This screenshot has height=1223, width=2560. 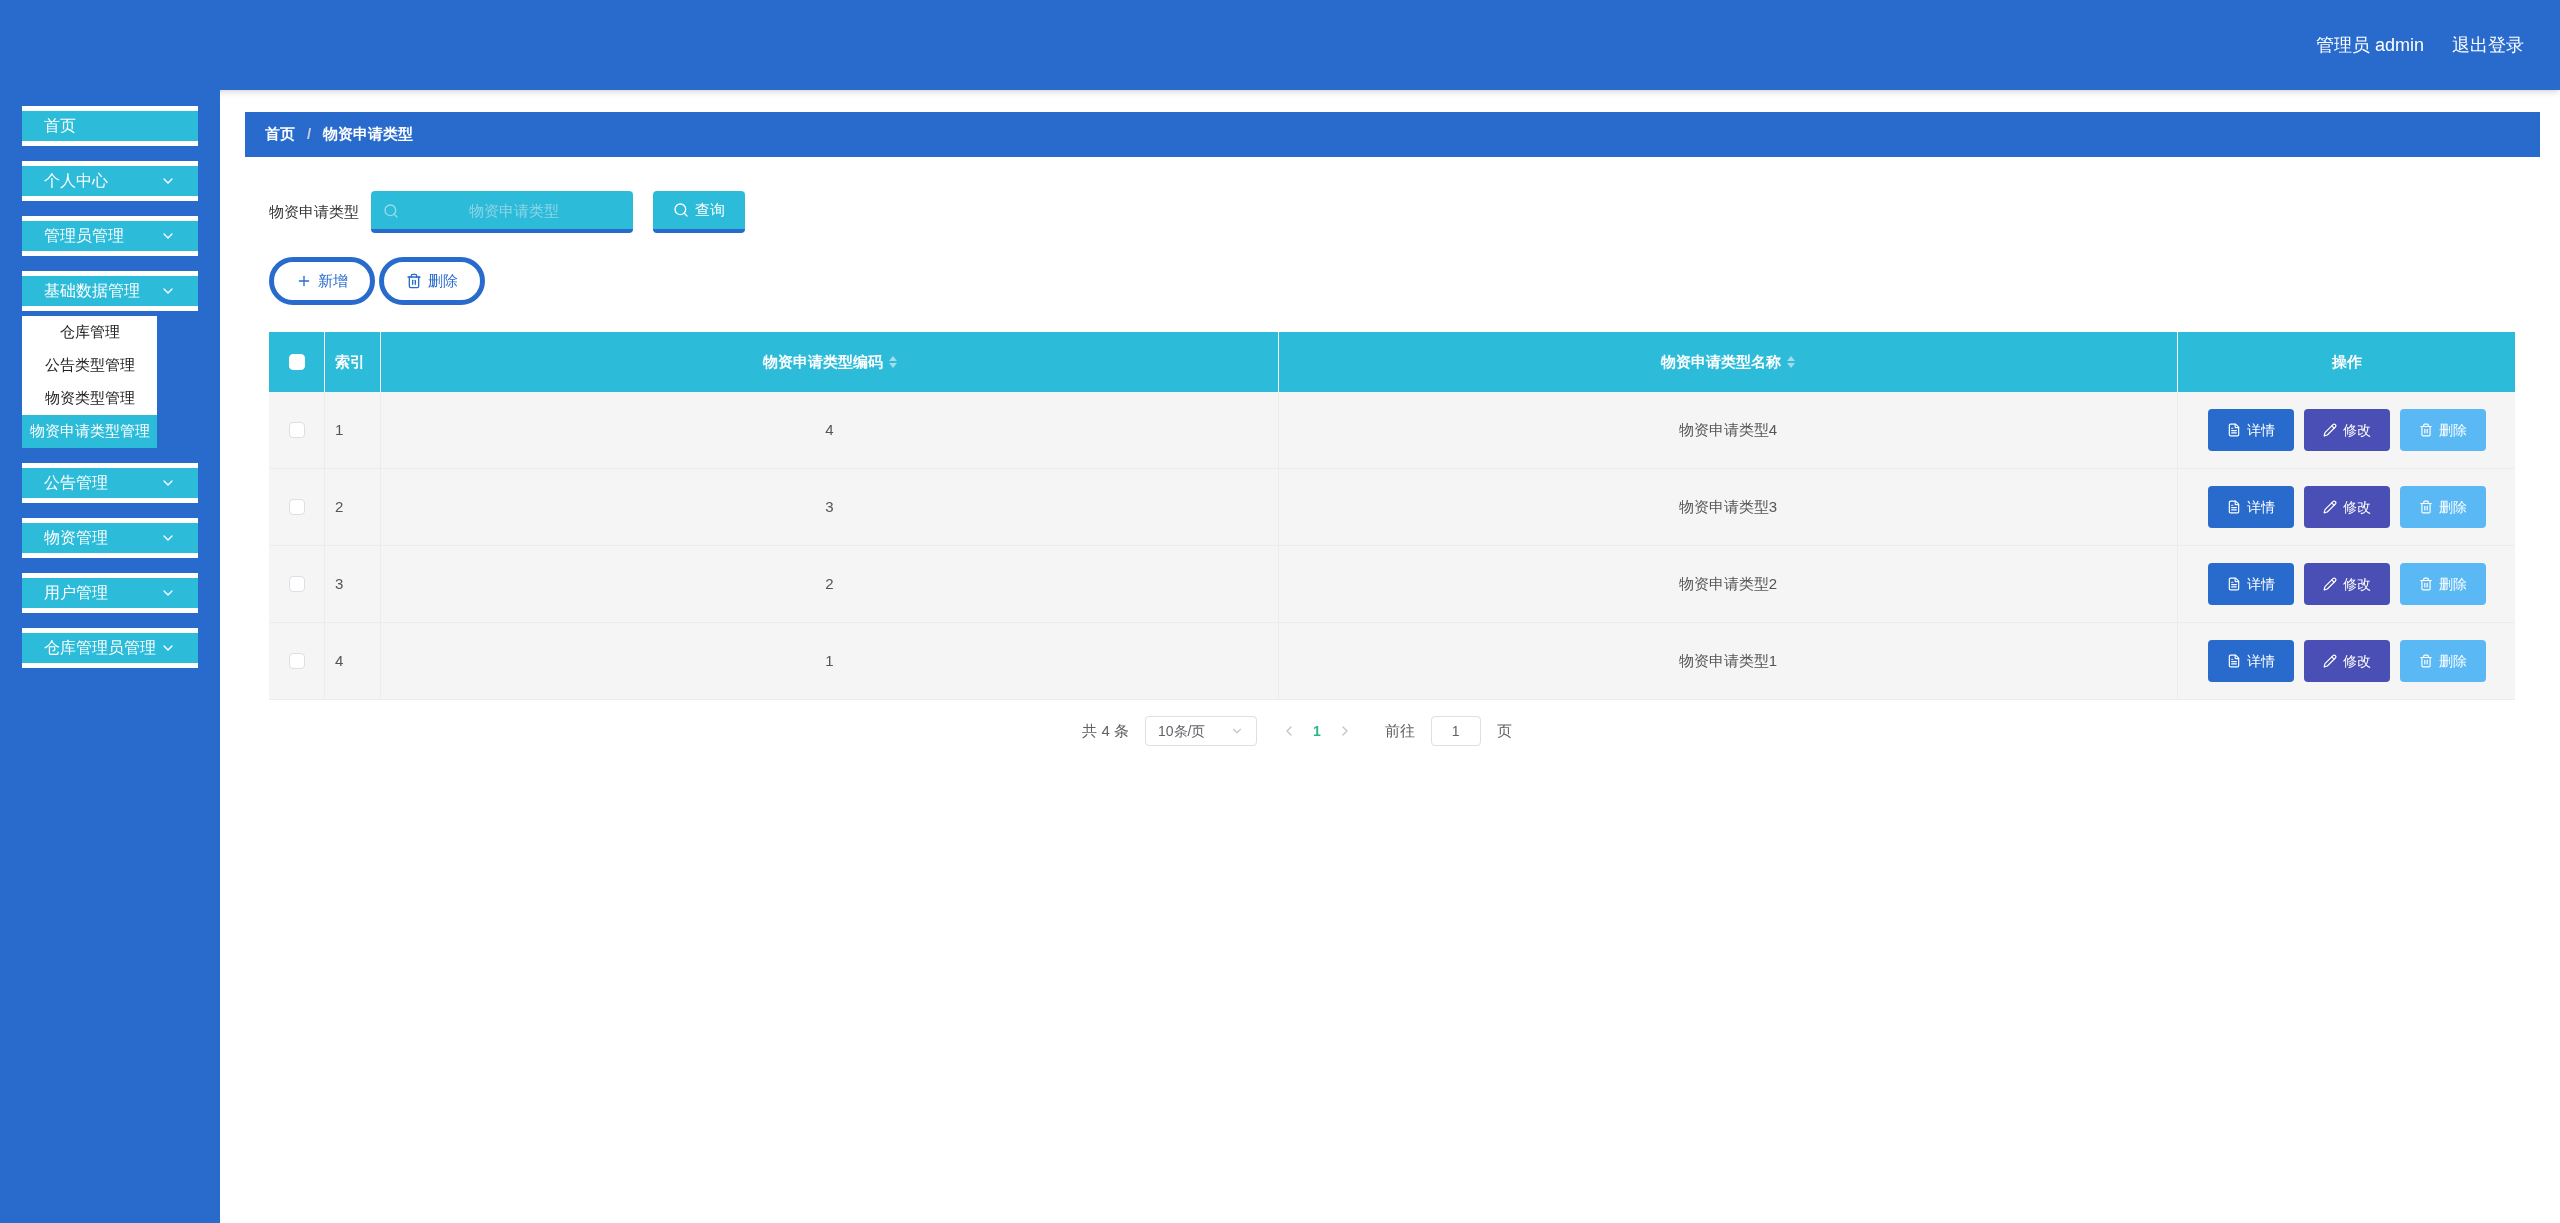 What do you see at coordinates (280, 134) in the screenshot?
I see `breadcrumb-item: 首页` at bounding box center [280, 134].